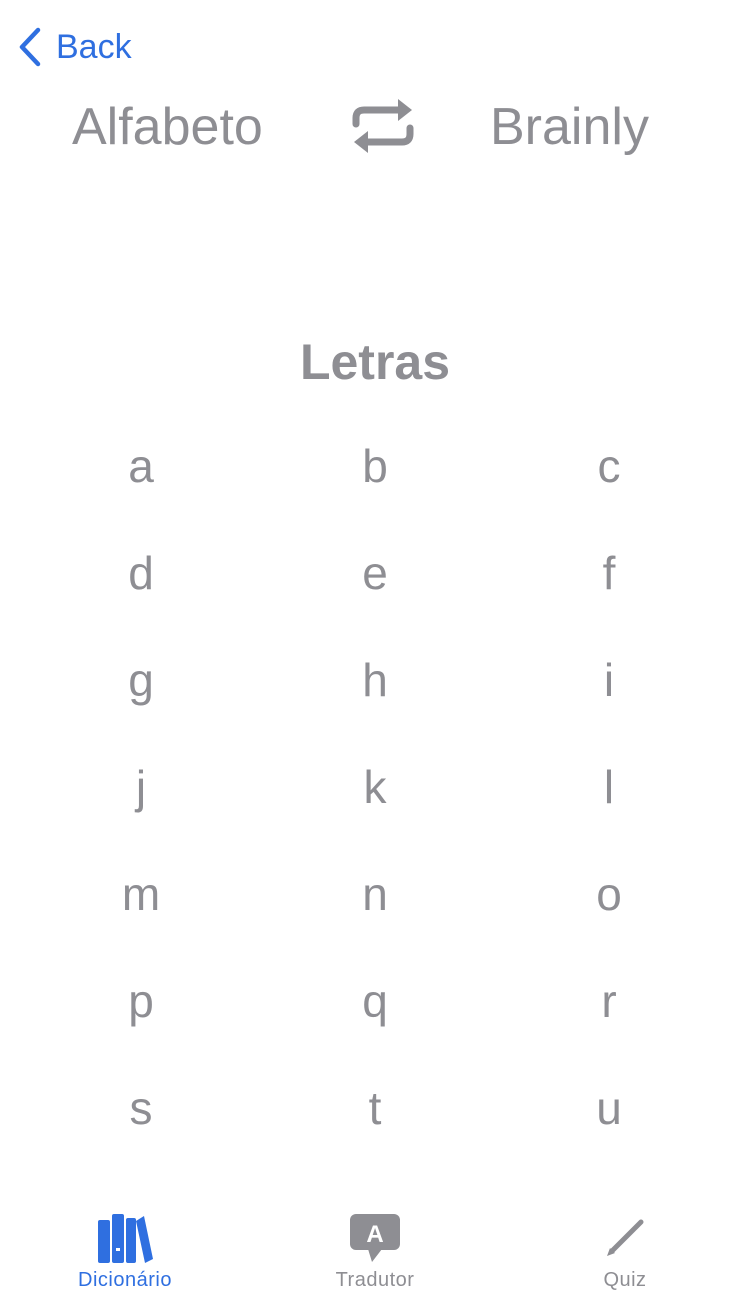  Describe the element at coordinates (625, 1280) in the screenshot. I see `tab-label-quiz: Quiz` at that location.